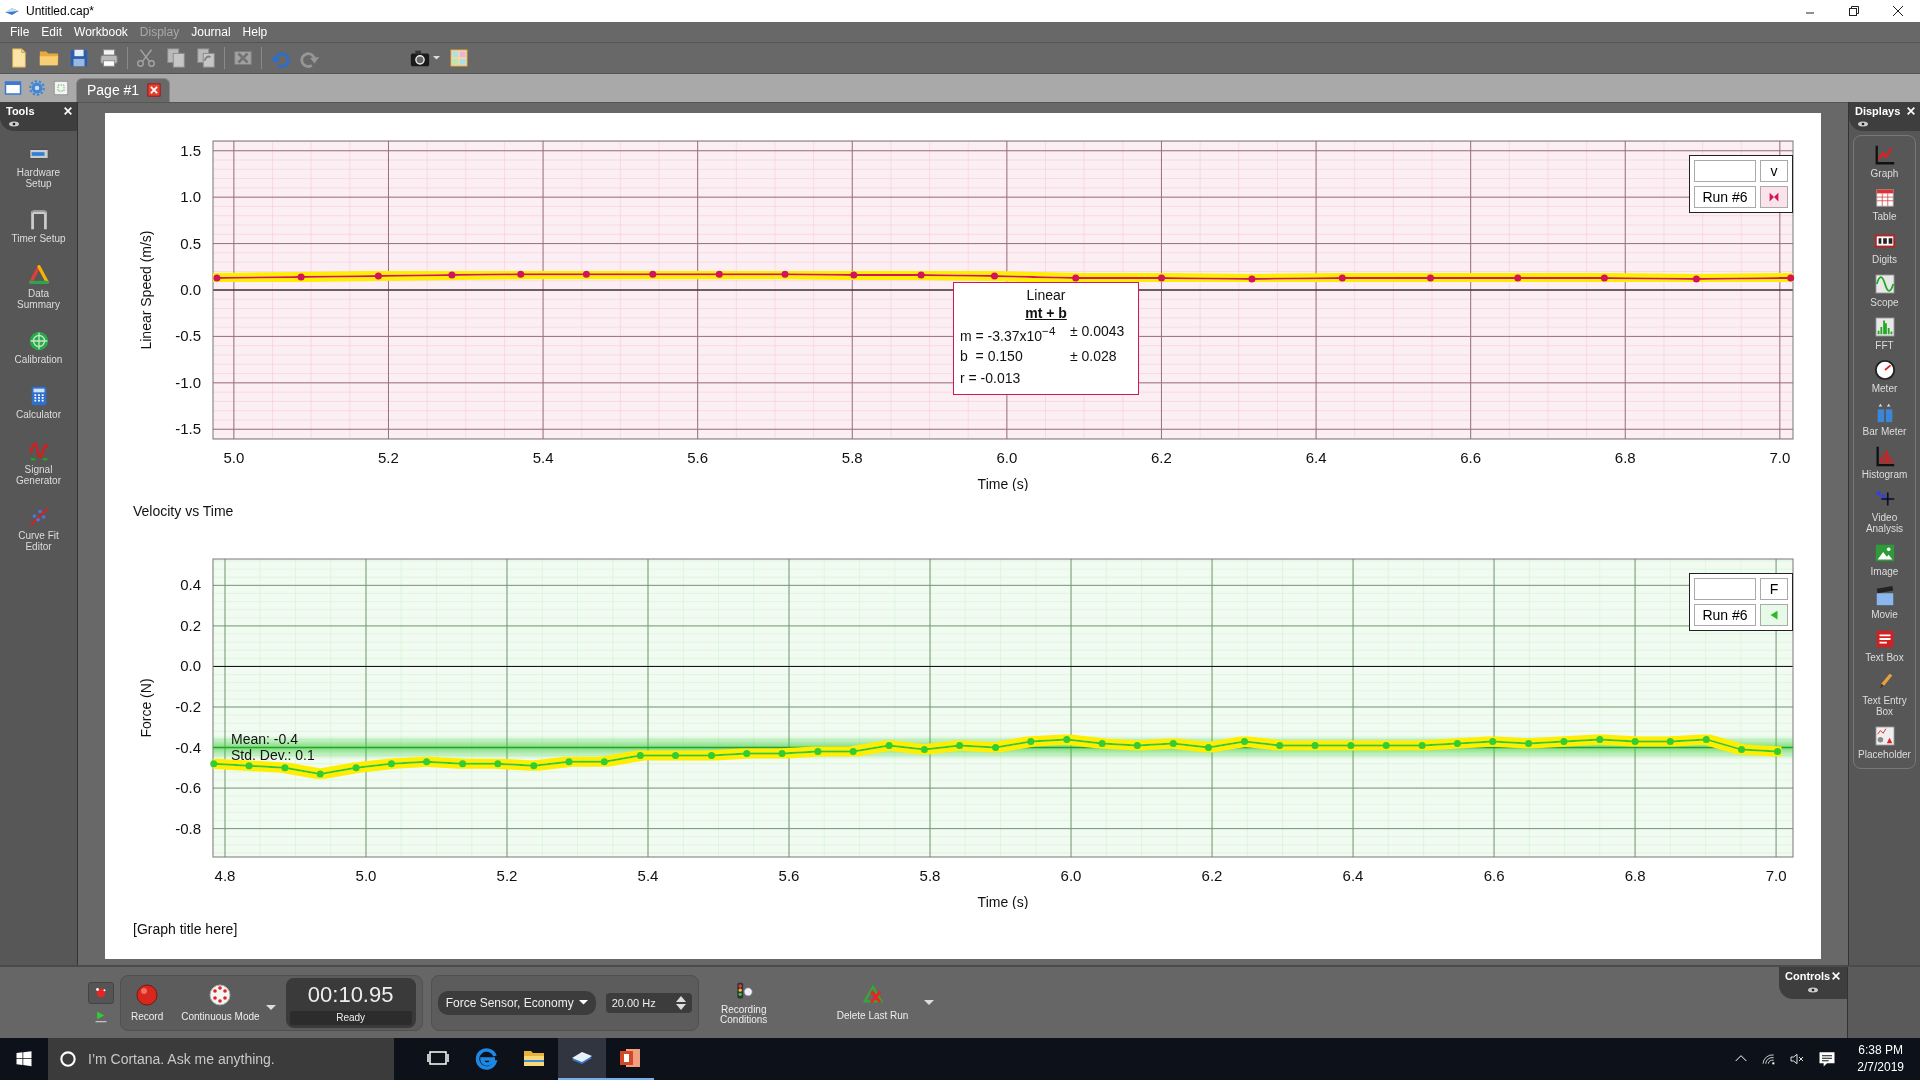  I want to click on measurement-button: F, so click(1774, 589).